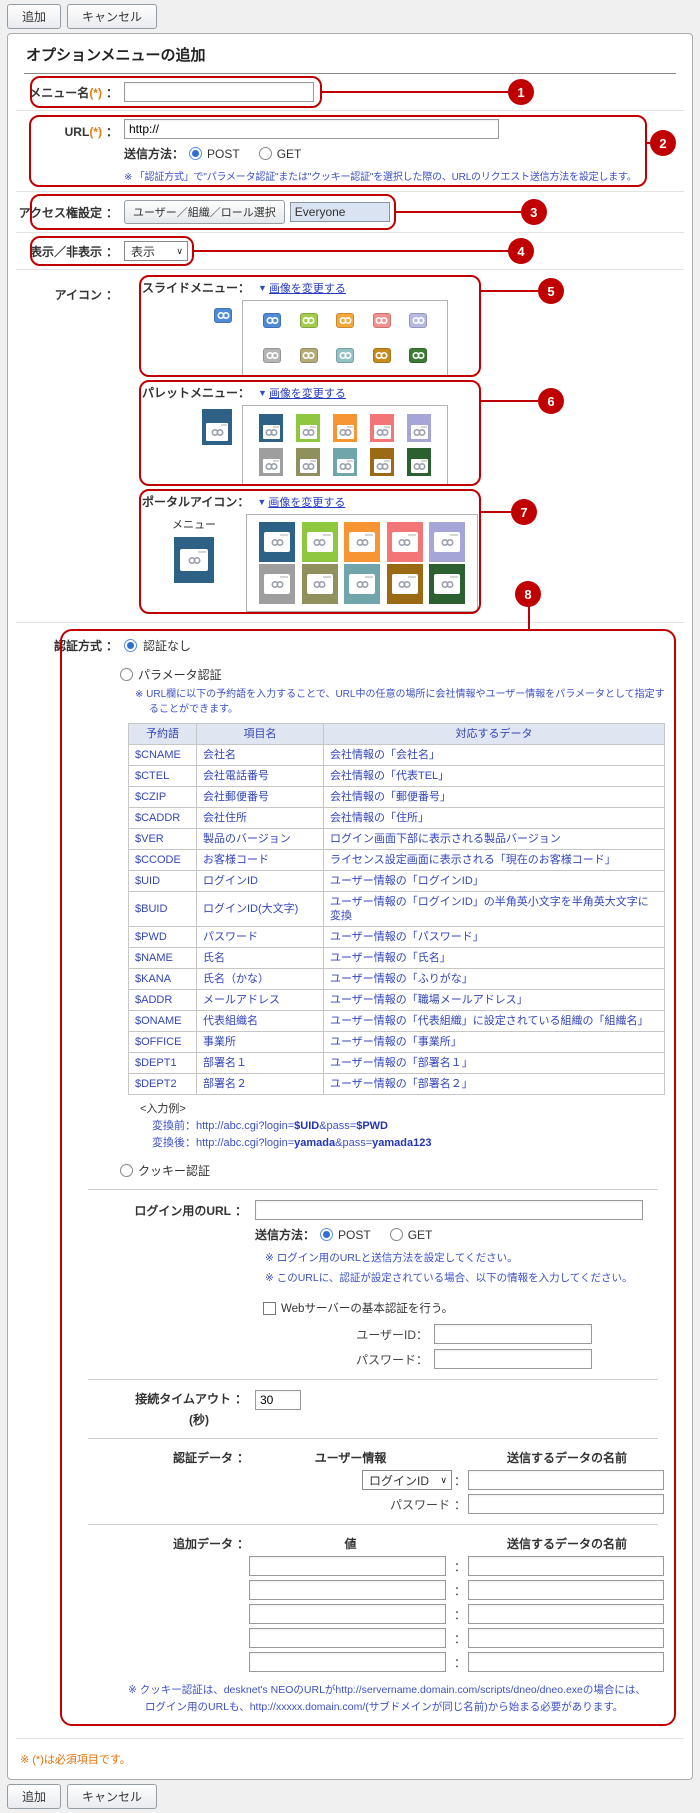  I want to click on portal-icon-section: ポータルアイコン： ▼ 画像を変更する メニュー 7, so click(338, 551).